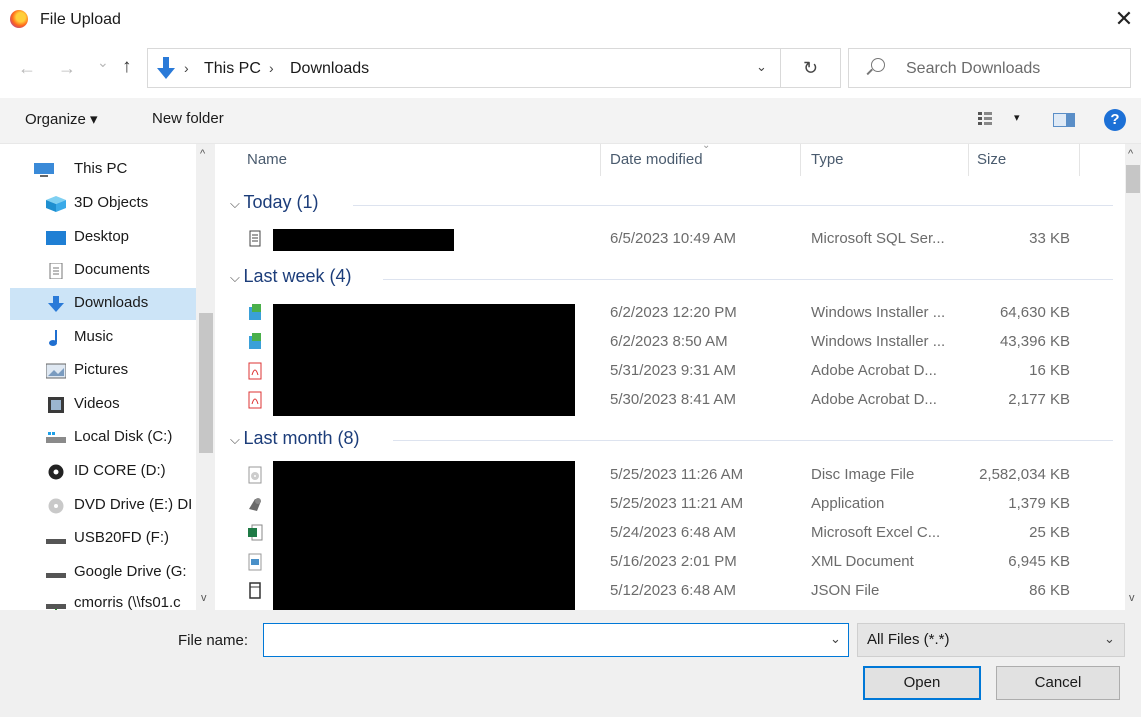  What do you see at coordinates (295, 438) in the screenshot?
I see `group-header-last-month: ⌵ Last month (8)` at bounding box center [295, 438].